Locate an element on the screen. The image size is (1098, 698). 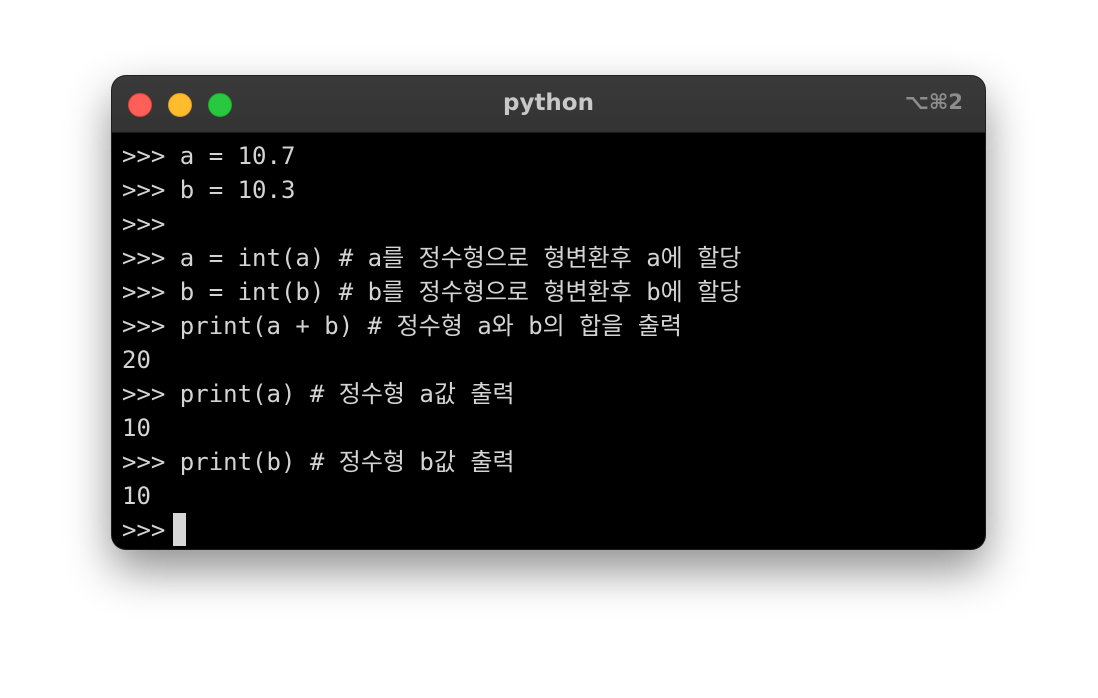
terminal-line: >>> b = 10.3 is located at coordinates (548, 190).